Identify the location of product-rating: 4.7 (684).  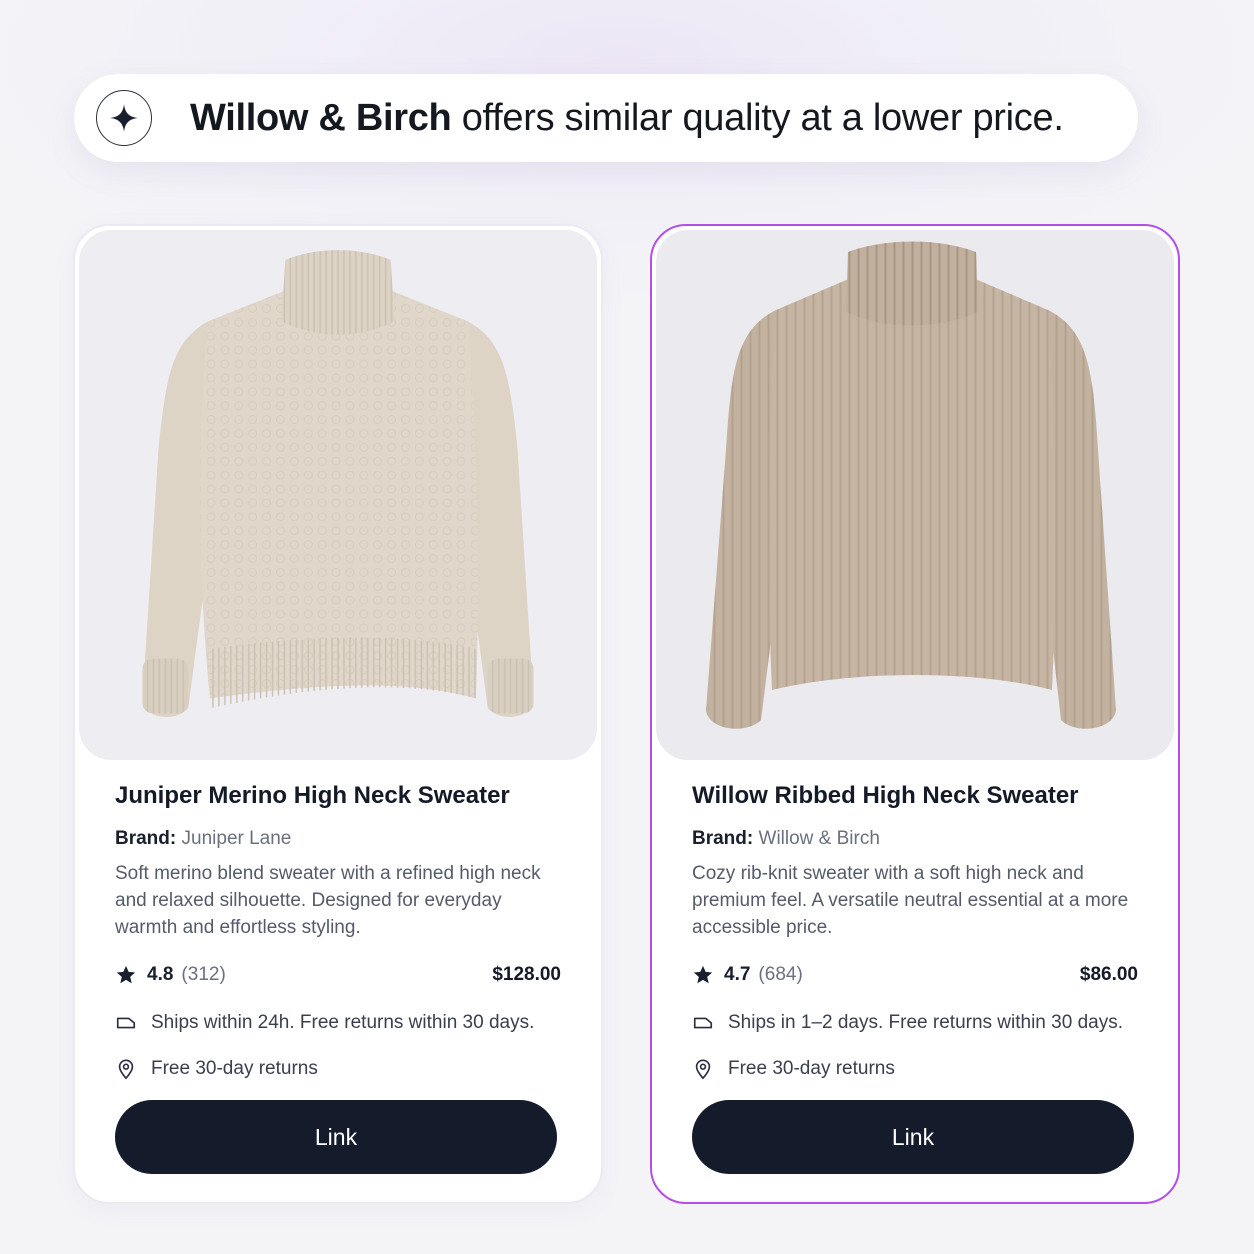
(747, 975).